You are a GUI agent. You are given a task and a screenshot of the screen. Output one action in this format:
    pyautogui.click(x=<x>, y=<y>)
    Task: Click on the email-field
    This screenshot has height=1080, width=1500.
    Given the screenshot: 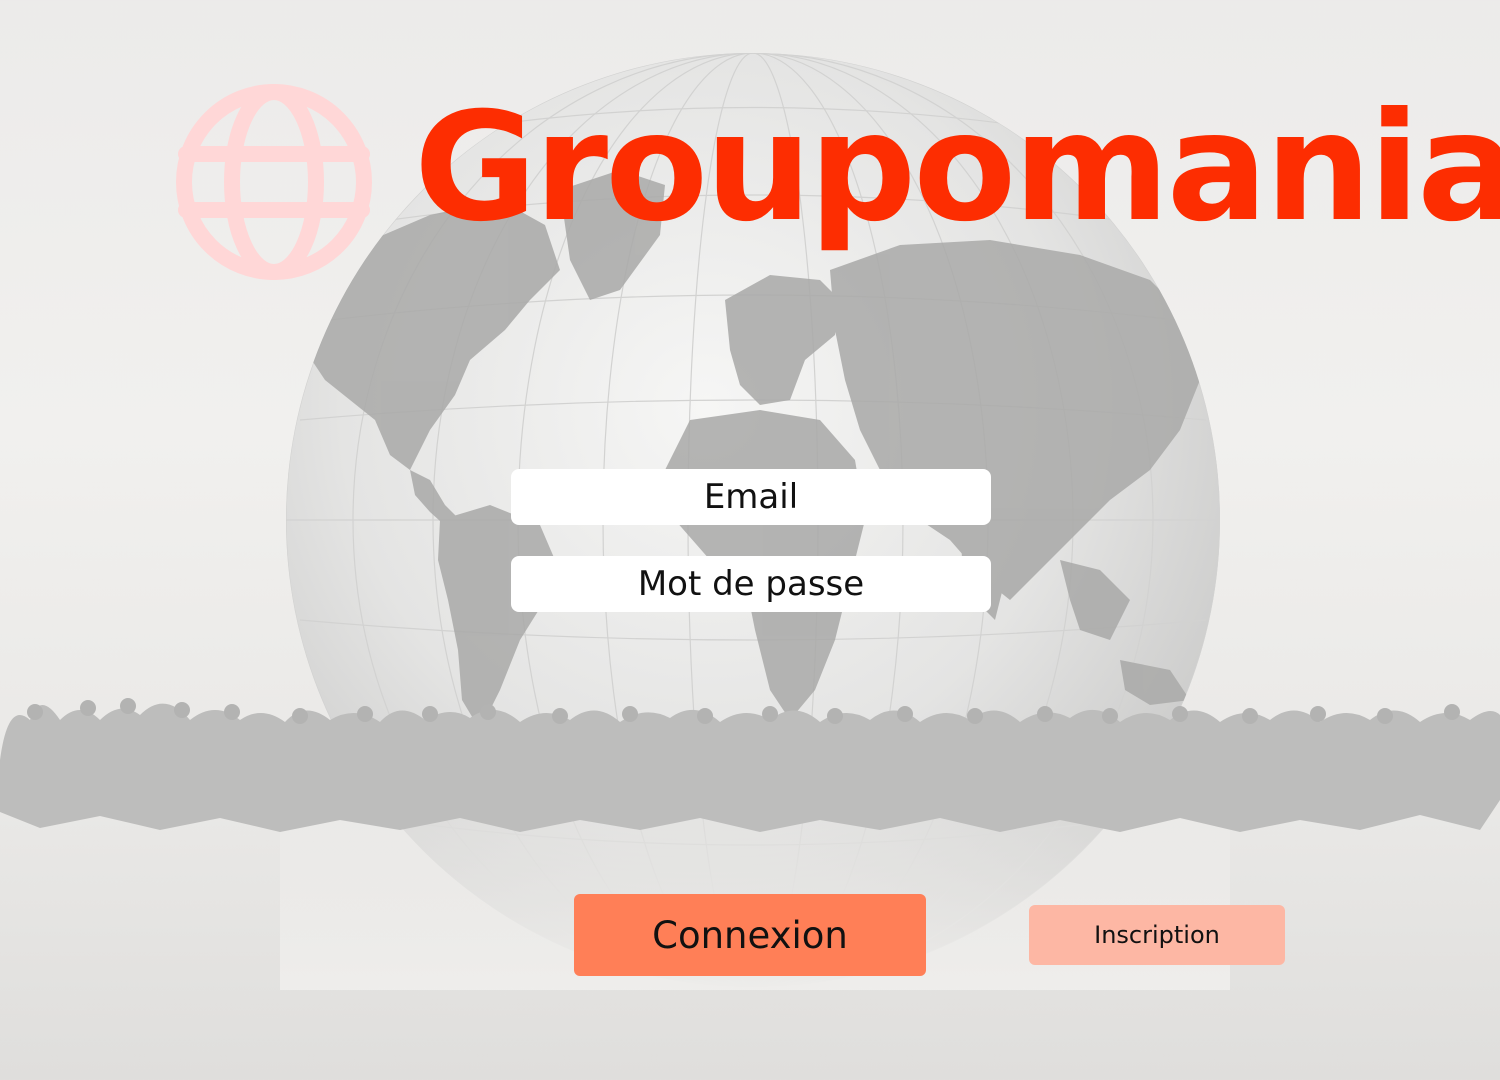 What is the action you would take?
    pyautogui.click(x=751, y=497)
    